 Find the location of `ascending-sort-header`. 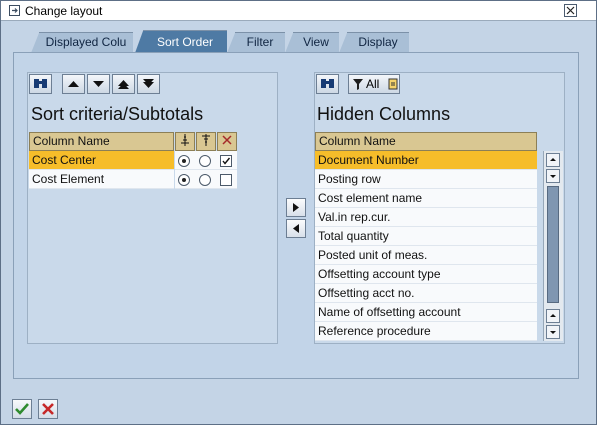

ascending-sort-header is located at coordinates (185, 141).